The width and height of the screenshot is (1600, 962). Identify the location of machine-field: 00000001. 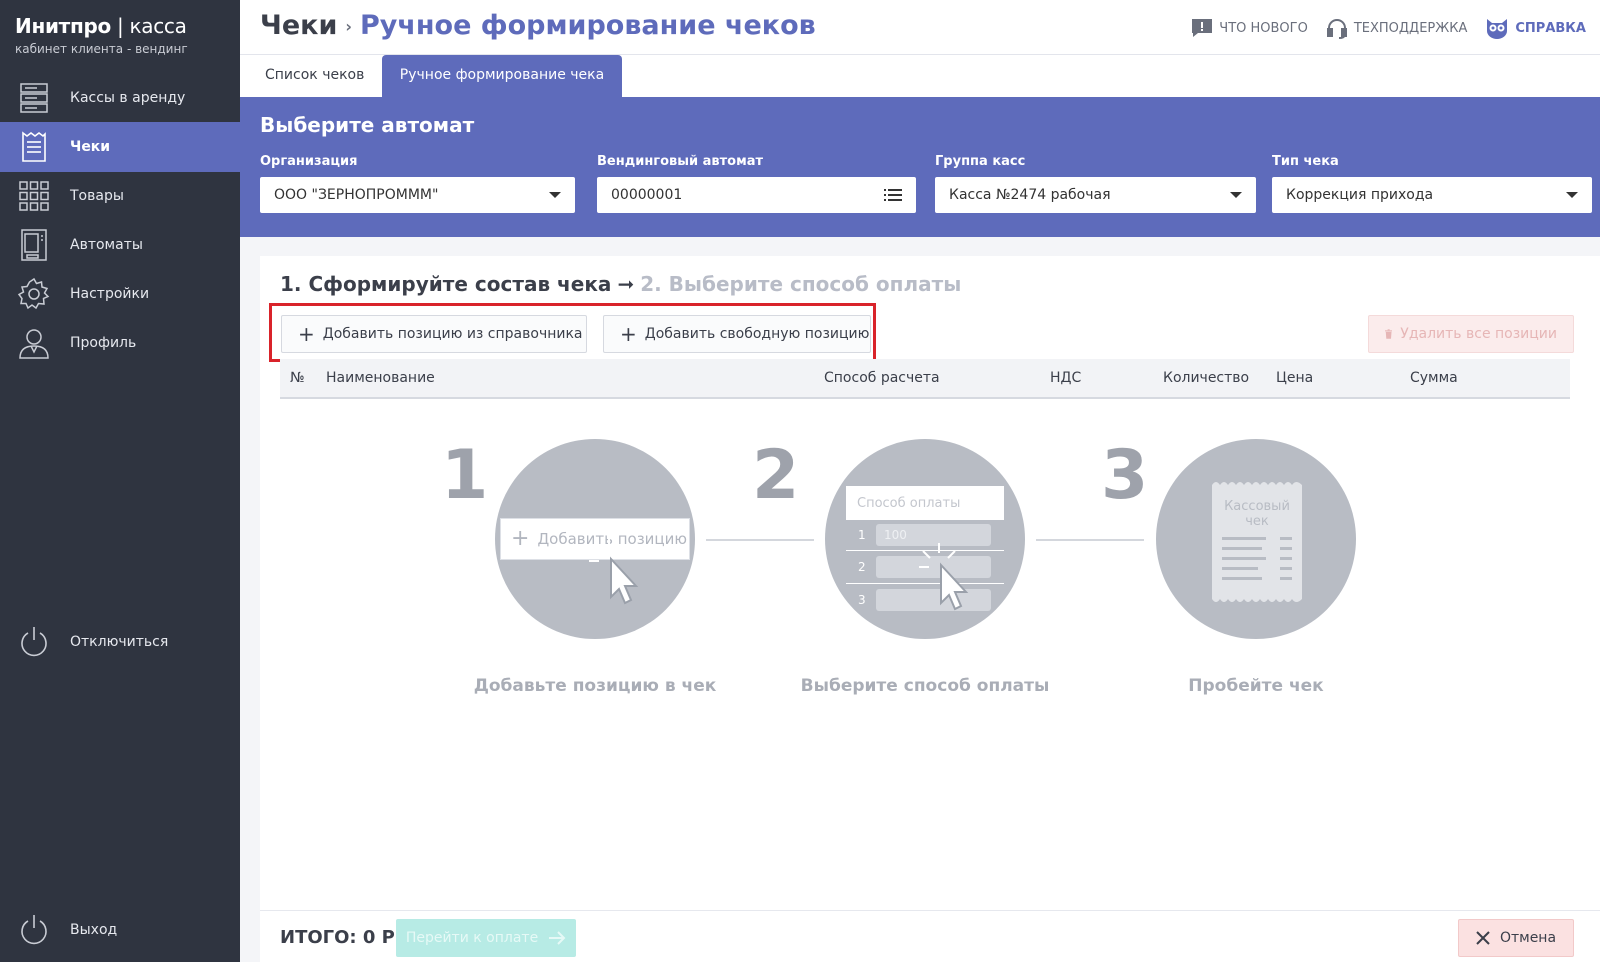
(756, 195).